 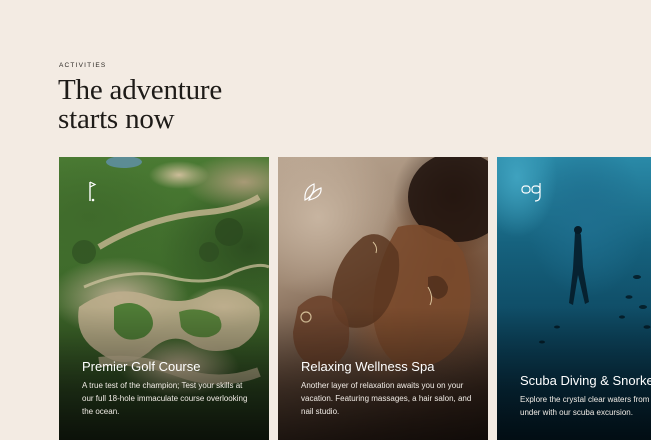 What do you see at coordinates (141, 366) in the screenshot?
I see `golf-card-title: Premier Golf Course` at bounding box center [141, 366].